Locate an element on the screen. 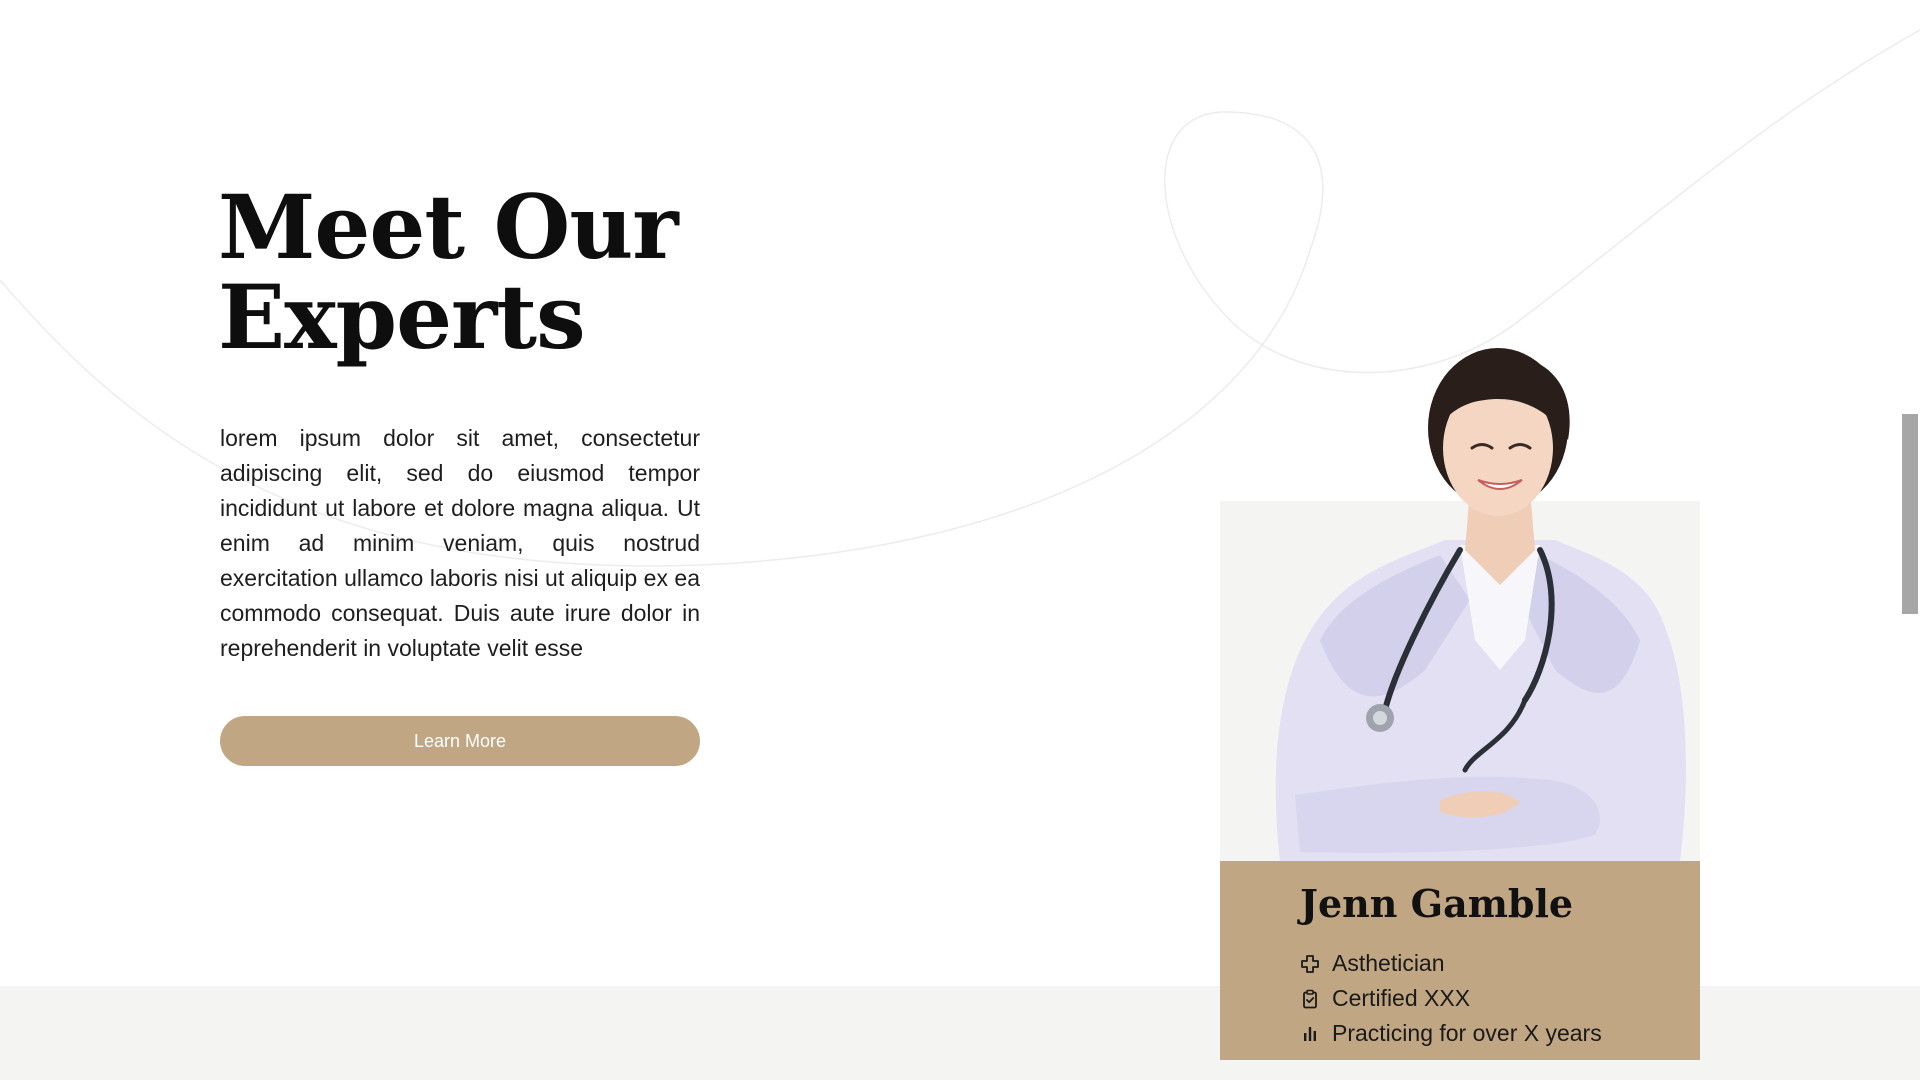 The width and height of the screenshot is (1920, 1080). page-title: Meet Our Experts is located at coordinates (478, 272).